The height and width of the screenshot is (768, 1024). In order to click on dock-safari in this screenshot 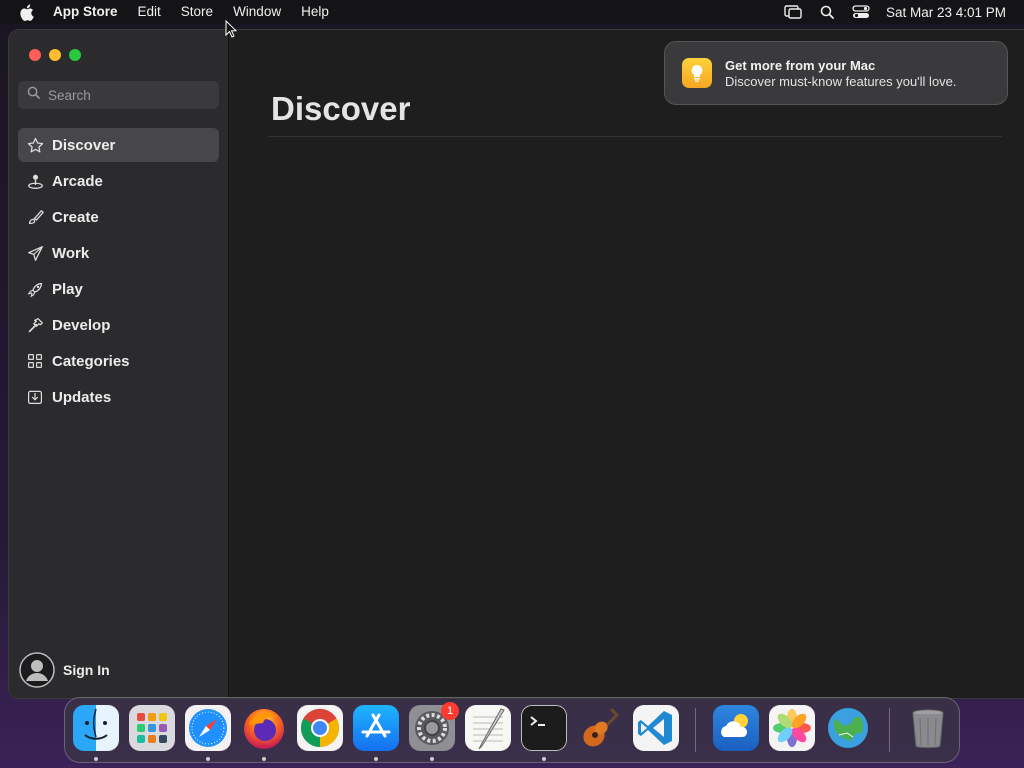, I will do `click(208, 728)`.